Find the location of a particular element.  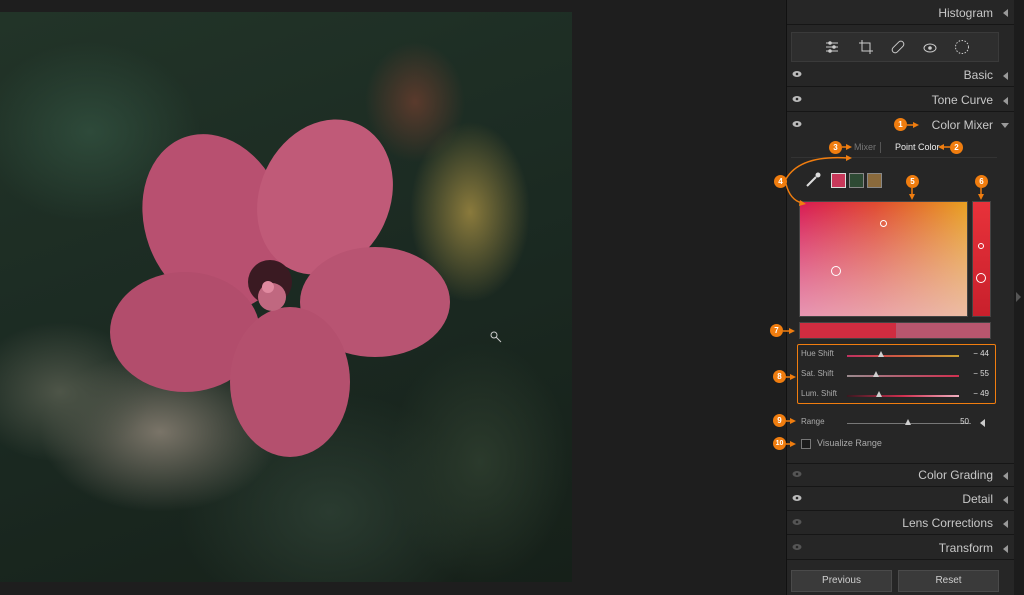

crop-icon is located at coordinates (866, 47).